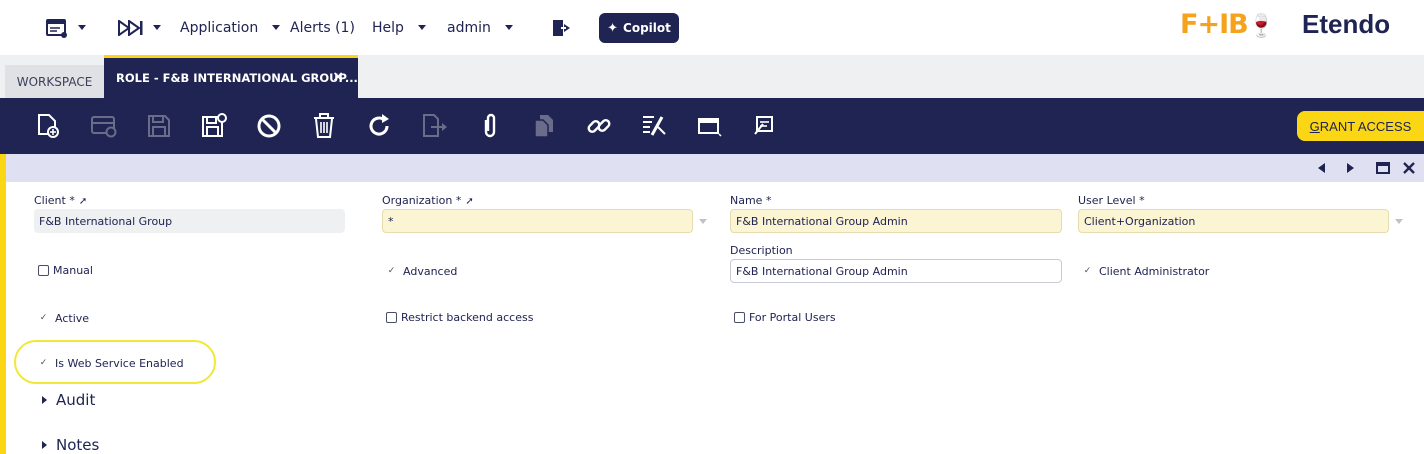 This screenshot has width=1424, height=454. What do you see at coordinates (430, 271) in the screenshot?
I see `advanced-label: Advanced` at bounding box center [430, 271].